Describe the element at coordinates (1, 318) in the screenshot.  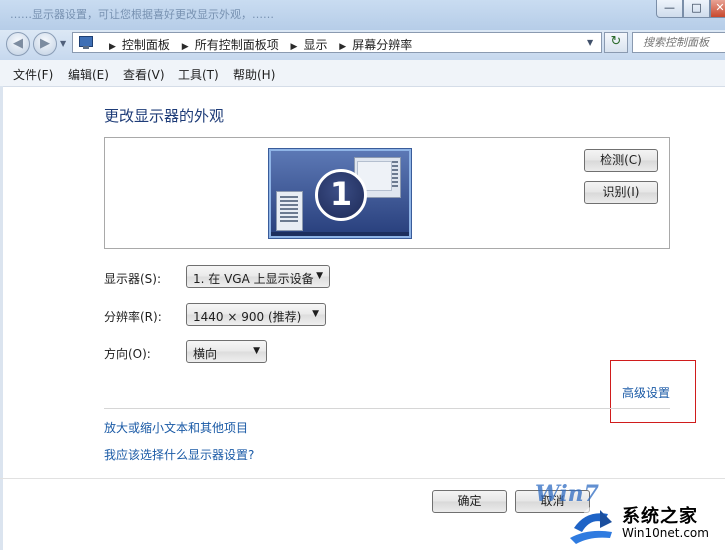
I see `window-border` at that location.